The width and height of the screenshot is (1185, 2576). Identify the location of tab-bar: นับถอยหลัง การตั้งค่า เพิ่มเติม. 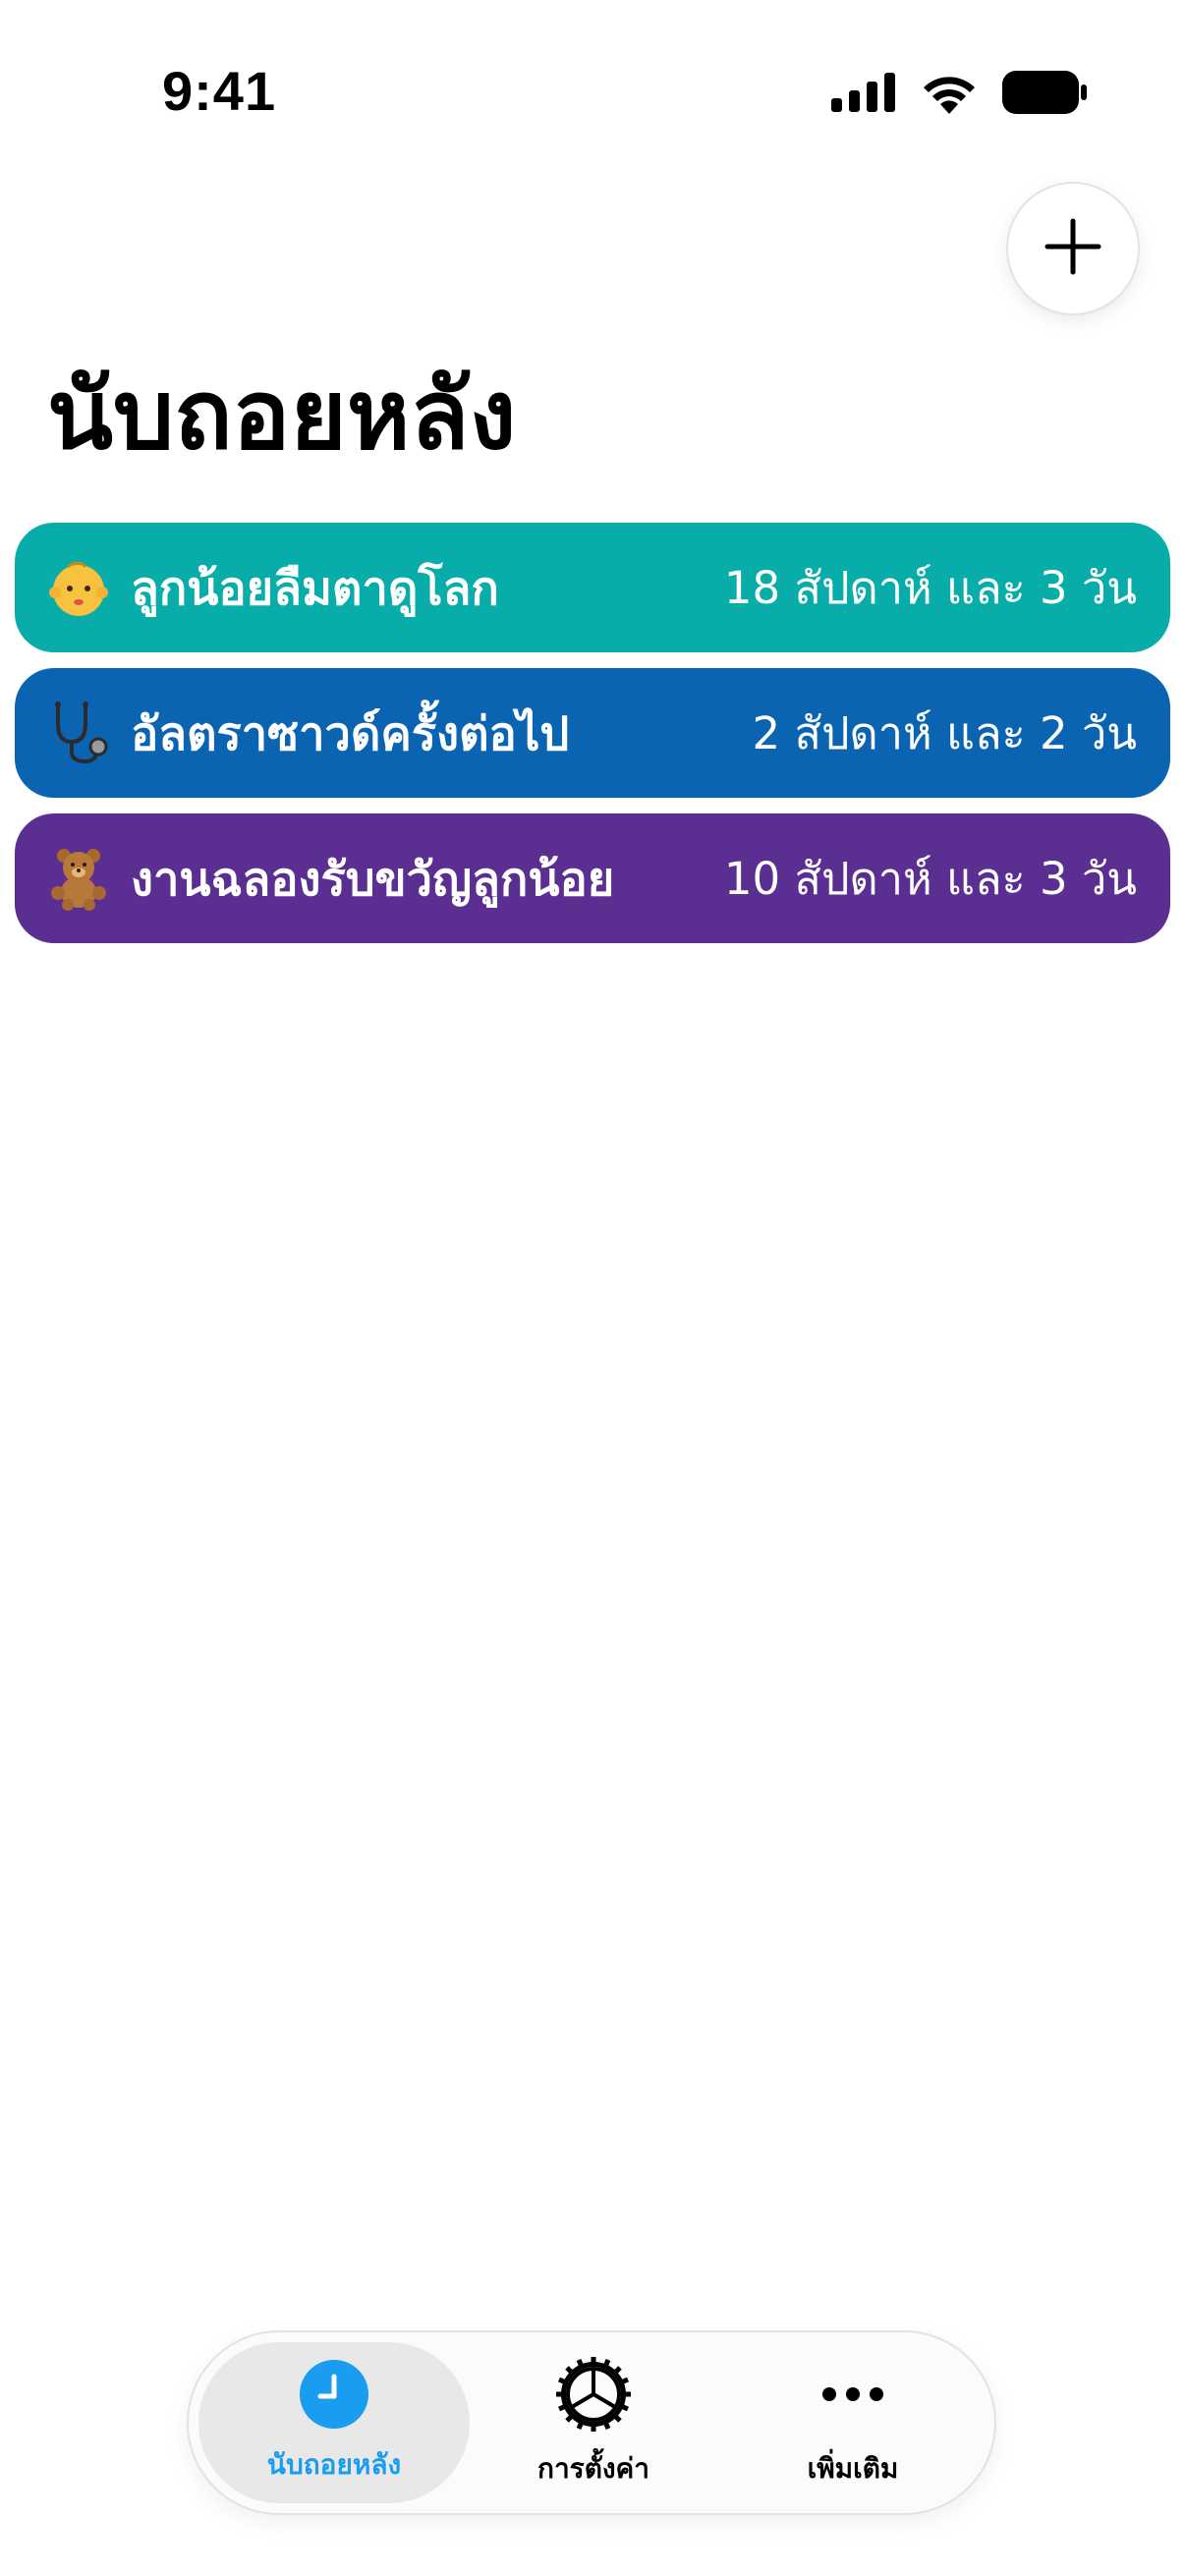
(592, 2422).